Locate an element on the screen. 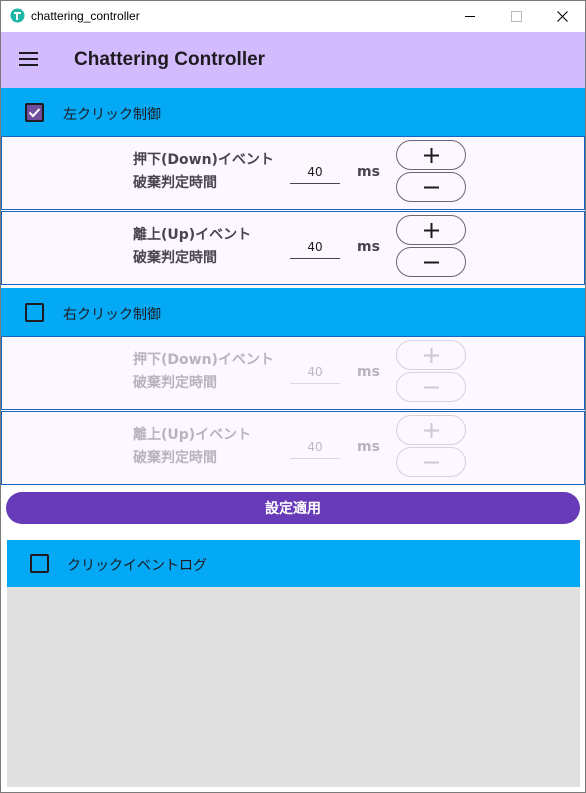  right-click-header: 右クリック制御 is located at coordinates (293, 312).